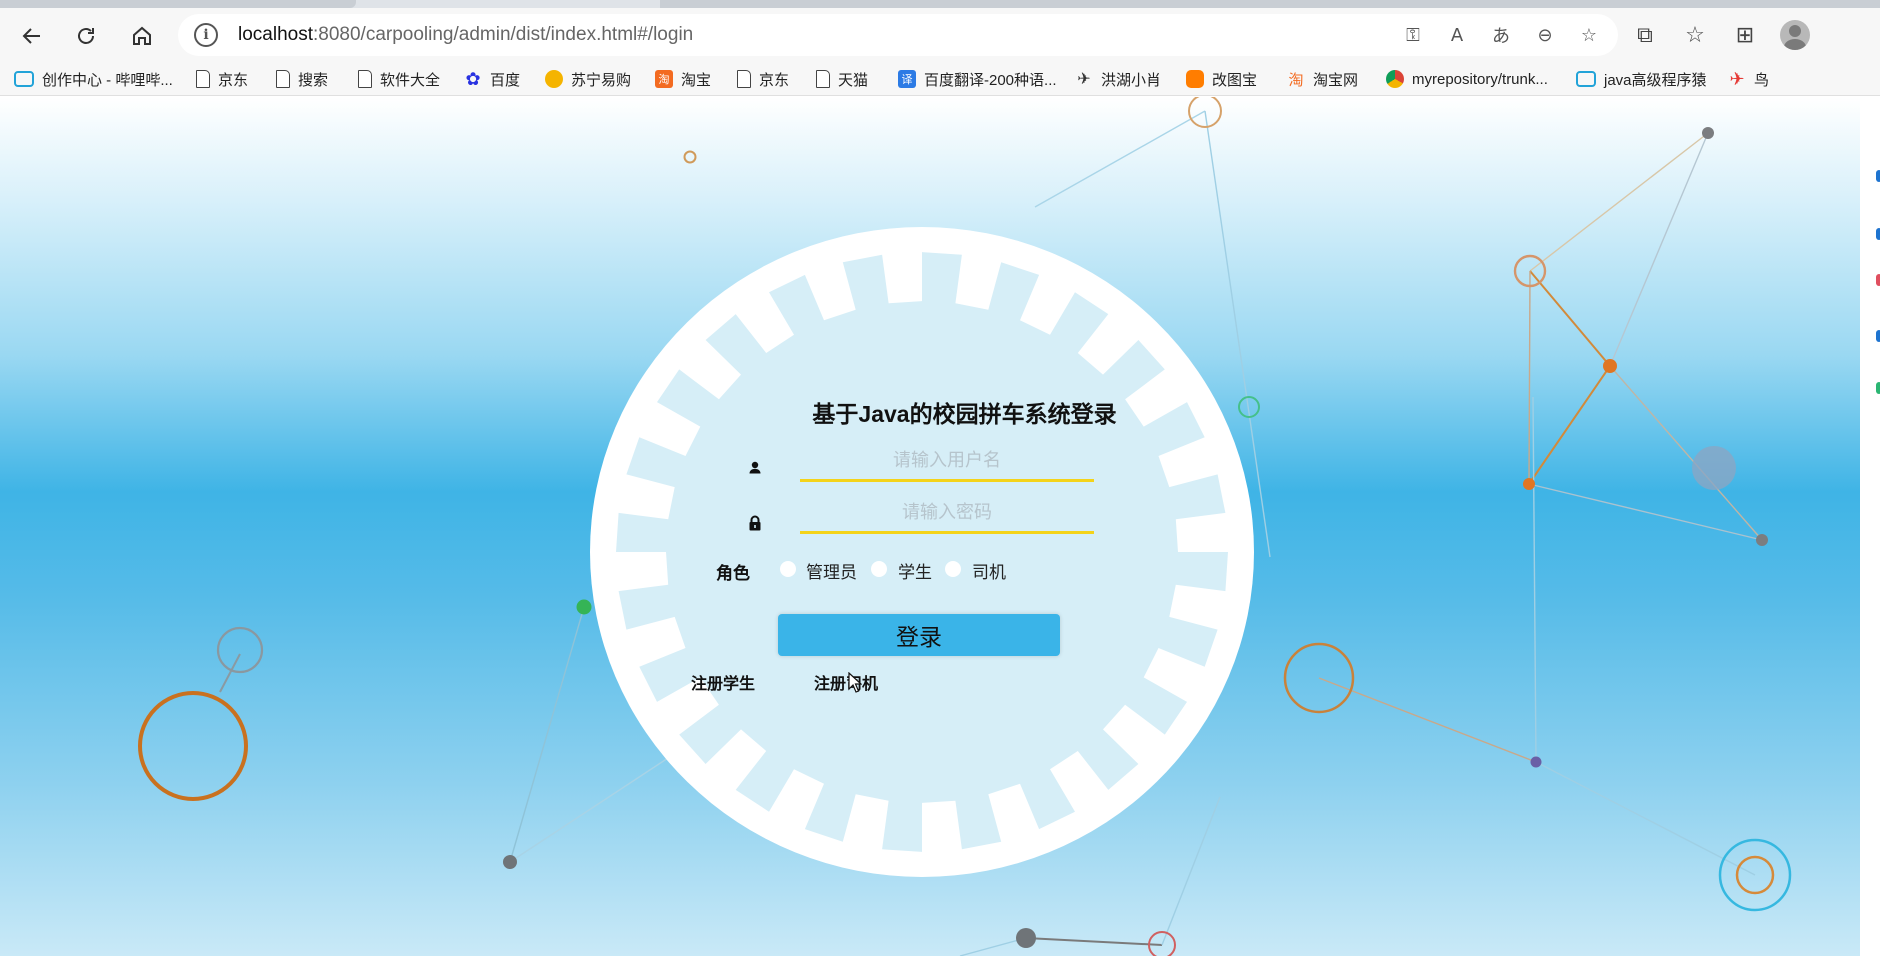  What do you see at coordinates (275, 34) in the screenshot?
I see `url-host: localhost` at bounding box center [275, 34].